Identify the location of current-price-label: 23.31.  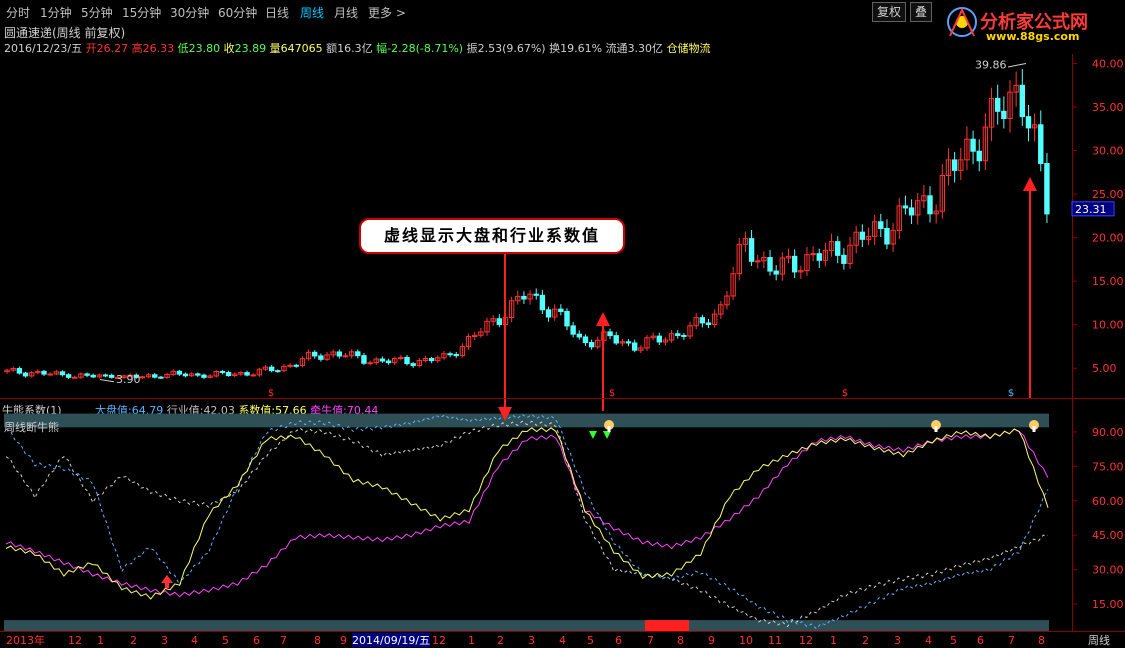
(1091, 209).